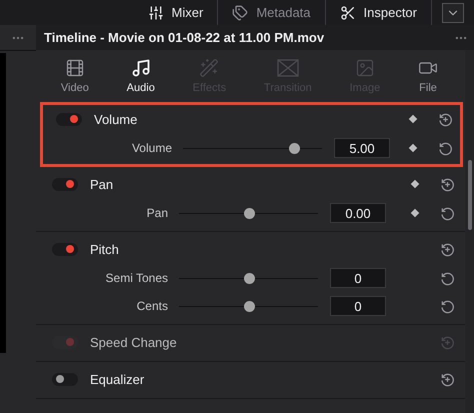 The height and width of the screenshot is (413, 474). I want to click on parameter-label: Volume, so click(151, 148).